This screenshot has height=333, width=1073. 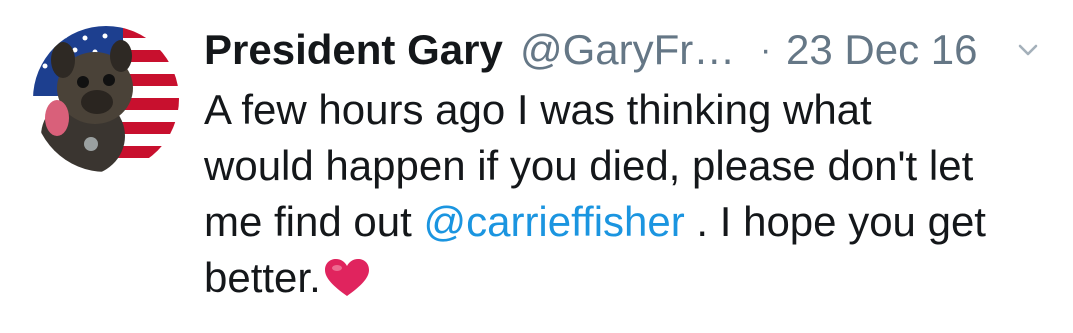 What do you see at coordinates (553, 221) in the screenshot?
I see `mention-link: @carrieffisher` at bounding box center [553, 221].